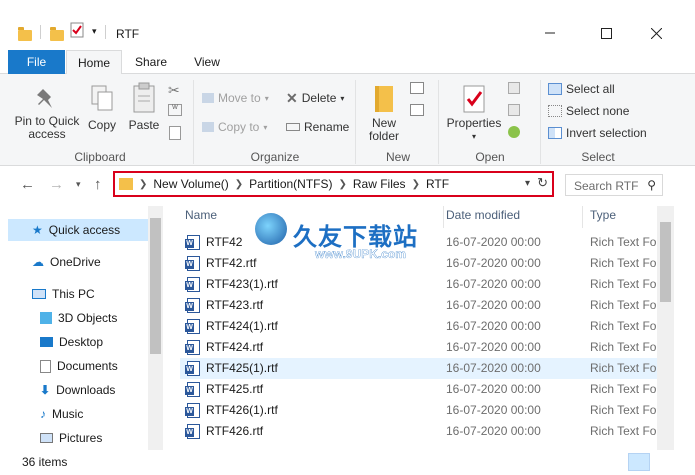 The height and width of the screenshot is (475, 695). I want to click on file-type: Rich Text For, so click(623, 242).